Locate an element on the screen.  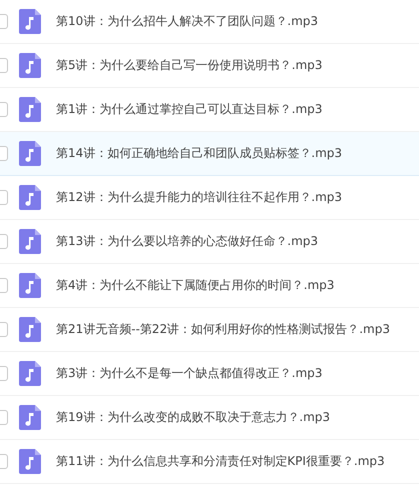
file-name: 第3讲：为什么不是每一个缺点都值得改正？.mp3 is located at coordinates (189, 373).